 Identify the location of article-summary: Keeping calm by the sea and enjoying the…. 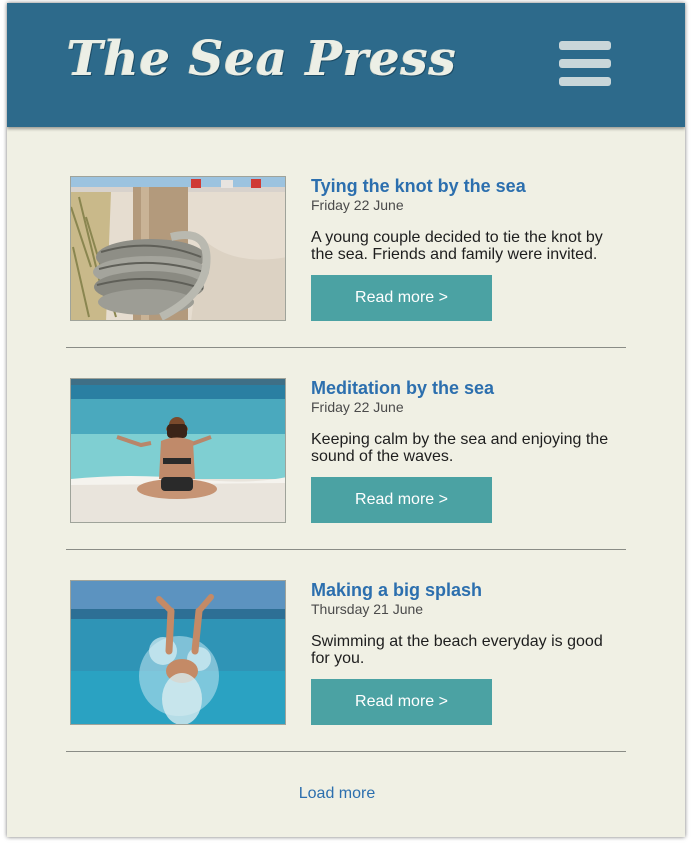
(460, 448).